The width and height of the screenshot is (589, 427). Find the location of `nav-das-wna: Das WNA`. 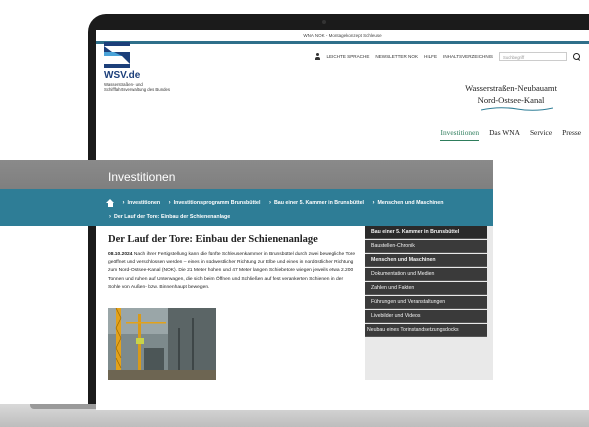

nav-das-wna: Das WNA is located at coordinates (504, 134).